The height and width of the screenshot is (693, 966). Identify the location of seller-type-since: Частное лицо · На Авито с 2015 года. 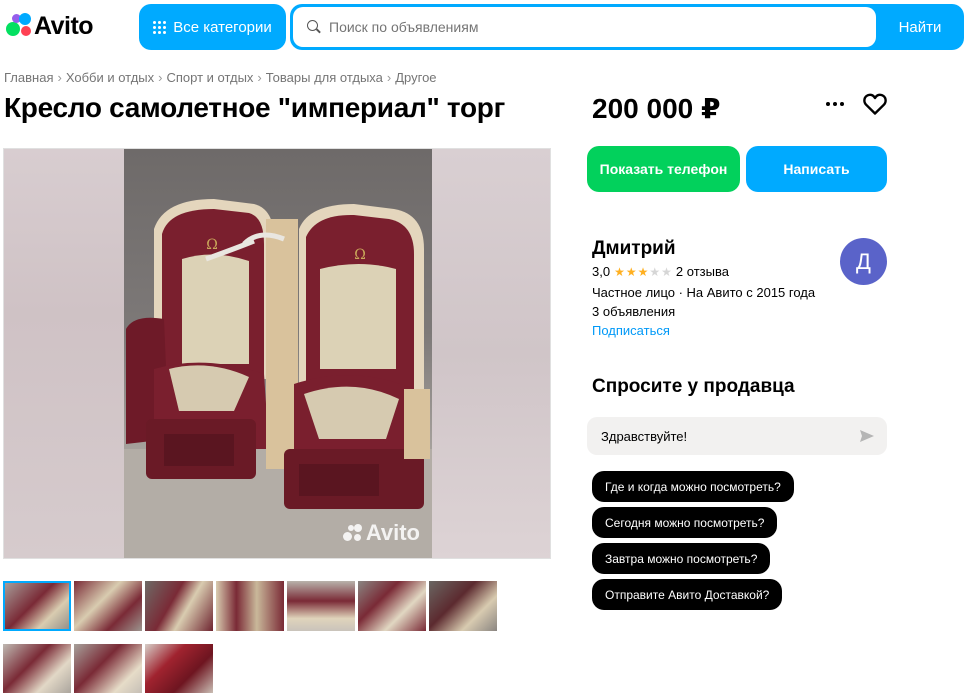
(704, 292).